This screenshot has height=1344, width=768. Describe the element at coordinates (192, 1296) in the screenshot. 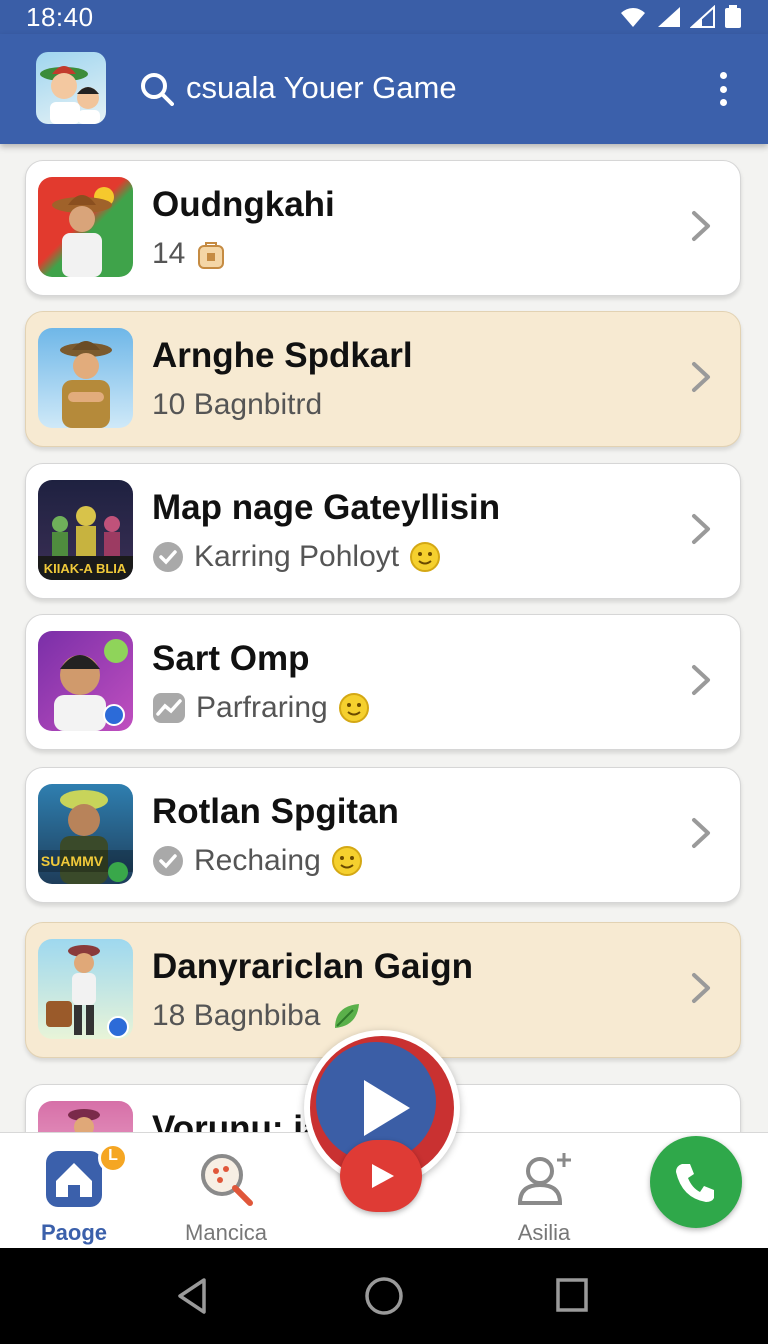

I see `back-icon` at that location.